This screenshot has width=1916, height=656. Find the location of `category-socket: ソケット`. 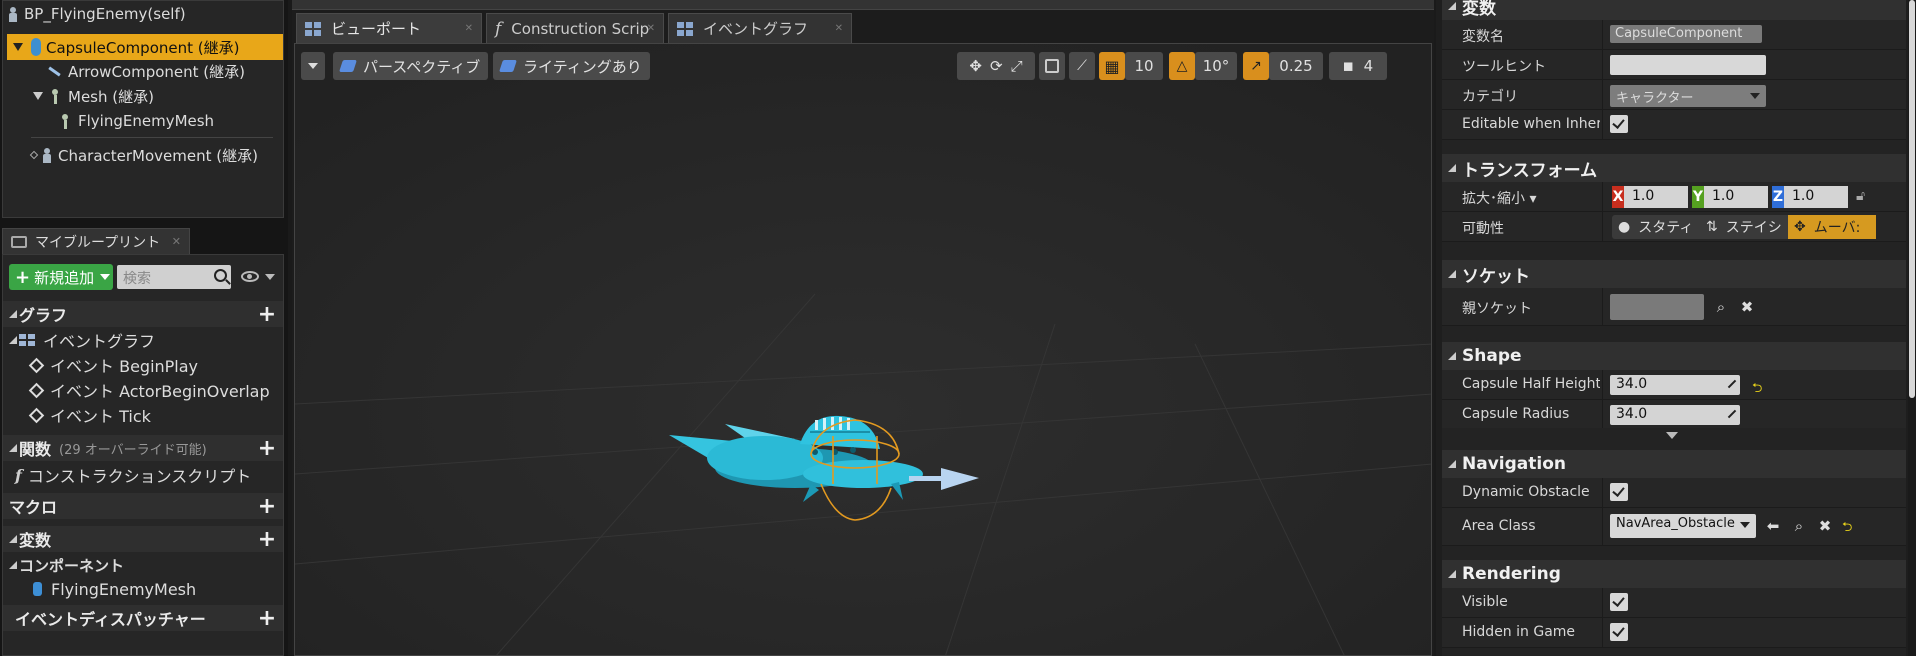

category-socket: ソケット is located at coordinates (1674, 274).